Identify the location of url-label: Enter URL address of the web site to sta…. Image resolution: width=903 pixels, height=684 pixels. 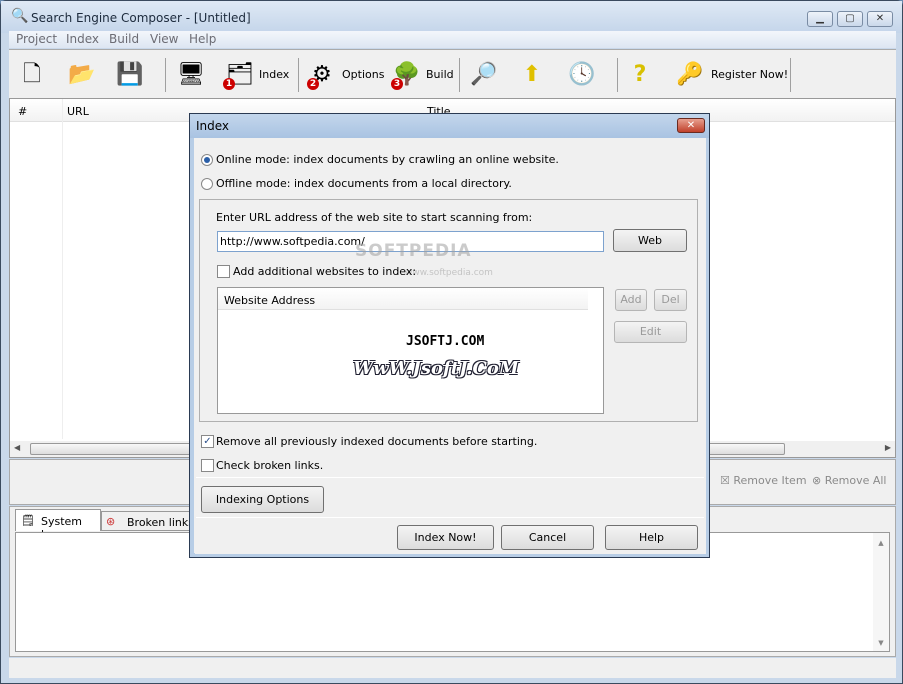
(374, 217).